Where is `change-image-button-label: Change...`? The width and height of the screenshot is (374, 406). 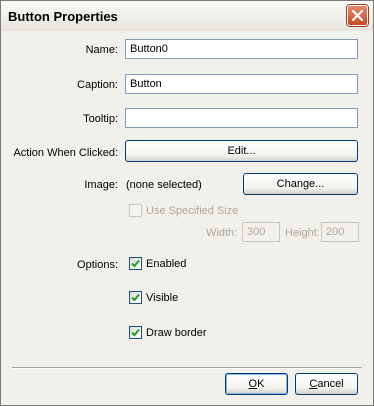
change-image-button-label: Change... is located at coordinates (300, 184).